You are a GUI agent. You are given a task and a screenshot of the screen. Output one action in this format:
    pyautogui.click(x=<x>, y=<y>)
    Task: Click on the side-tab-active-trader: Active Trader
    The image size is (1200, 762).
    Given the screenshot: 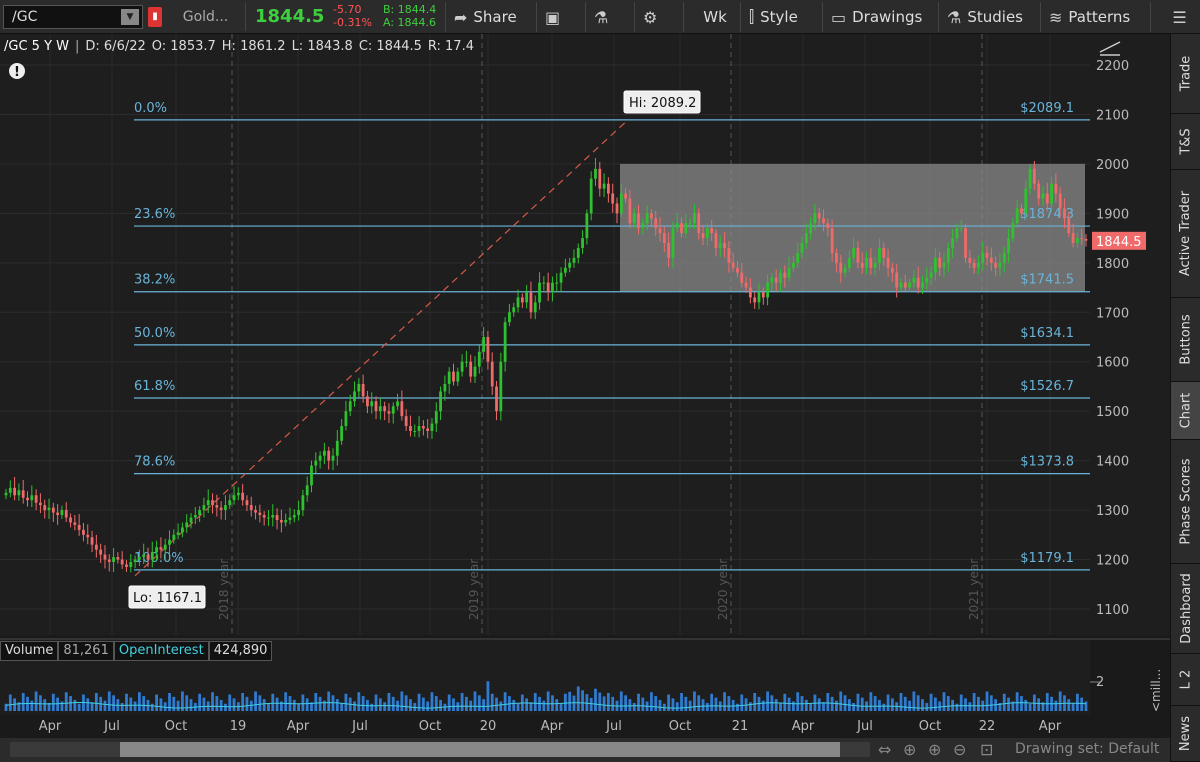 What is the action you would take?
    pyautogui.click(x=1185, y=234)
    